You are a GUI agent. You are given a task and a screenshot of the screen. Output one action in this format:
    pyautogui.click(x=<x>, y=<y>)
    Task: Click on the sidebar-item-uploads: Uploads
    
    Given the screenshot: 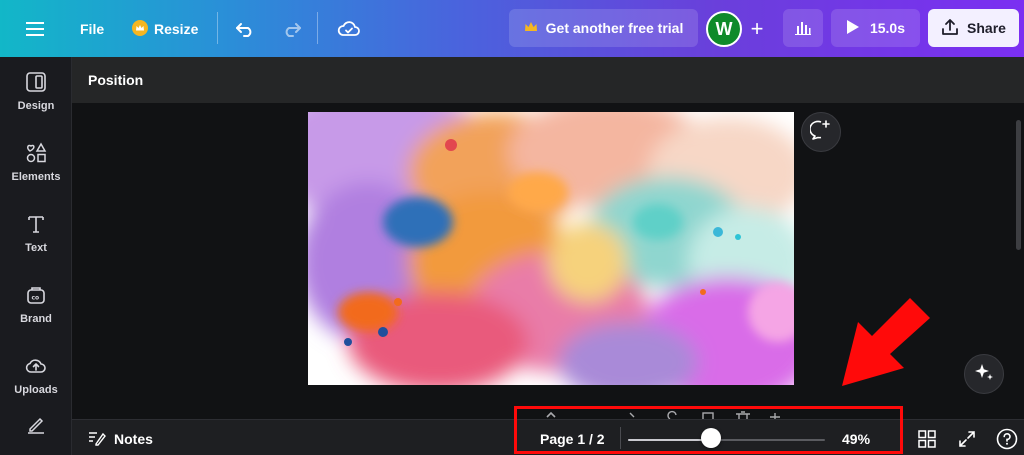 What is the action you would take?
    pyautogui.click(x=36, y=375)
    